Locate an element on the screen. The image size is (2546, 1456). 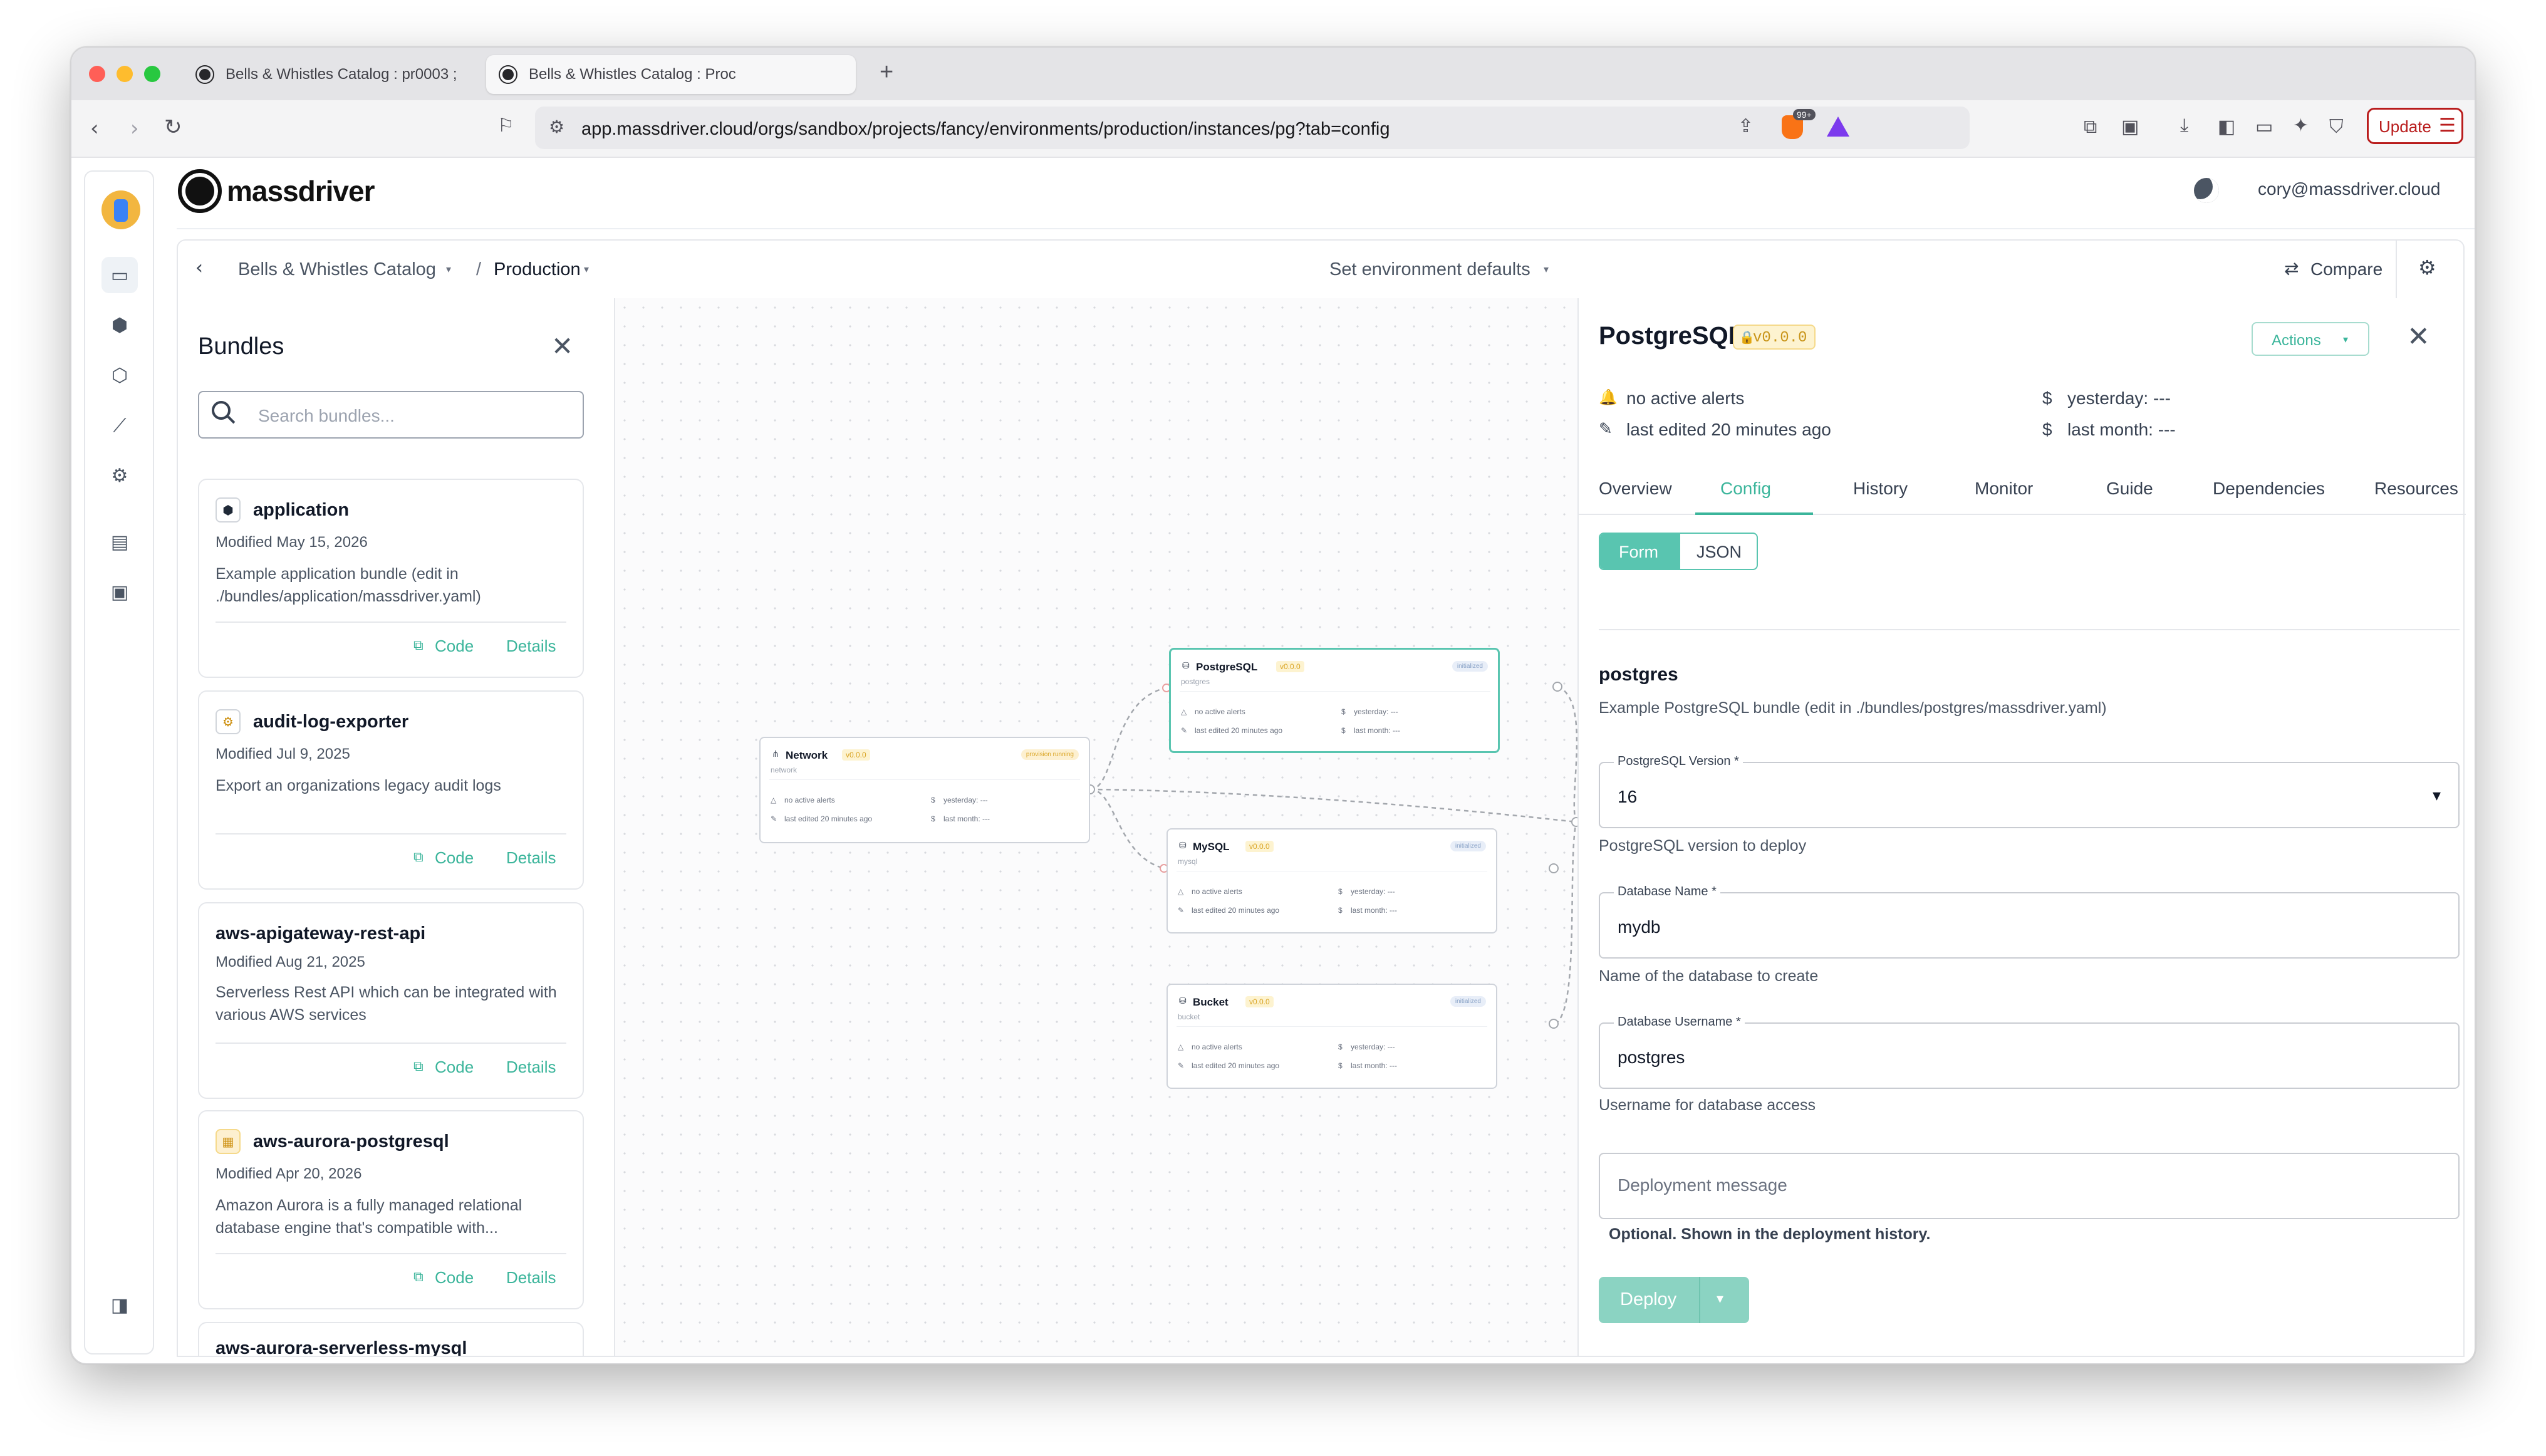
org-avatar is located at coordinates (120, 209).